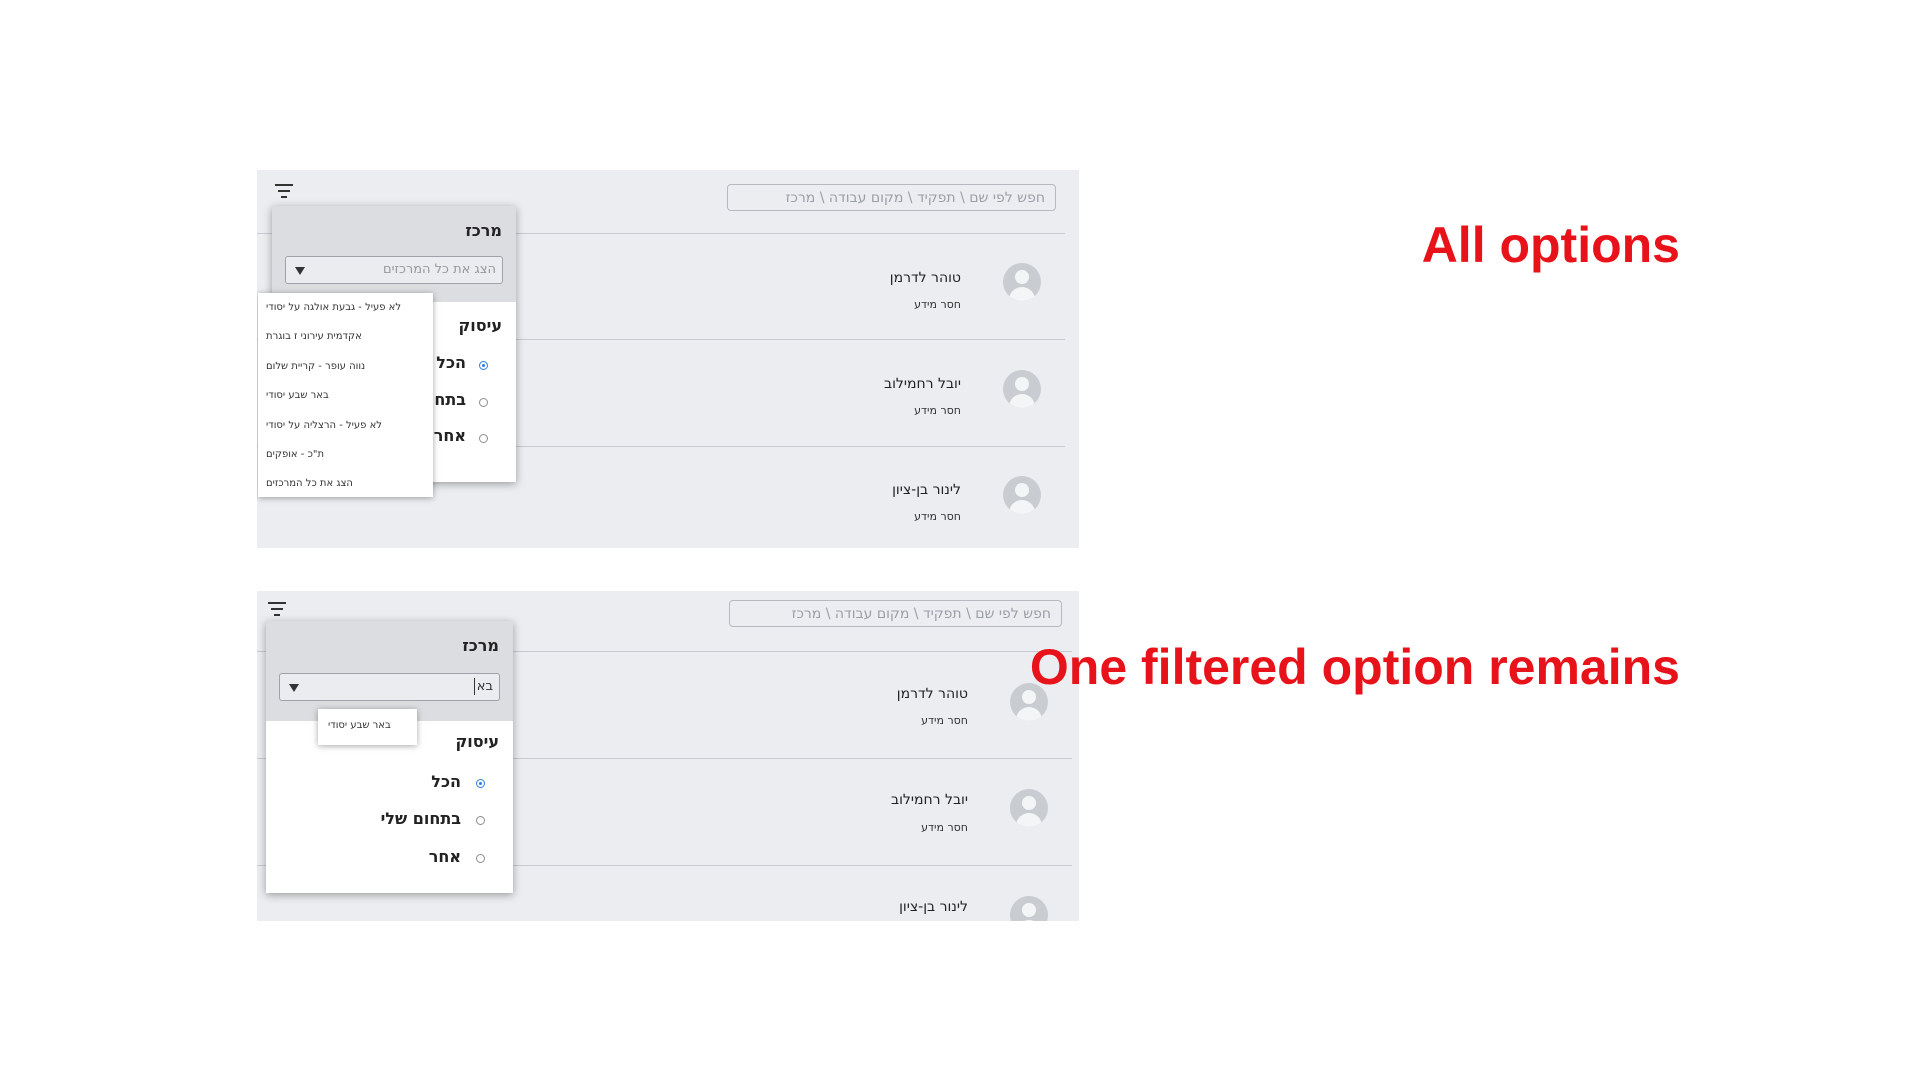 The width and height of the screenshot is (1920, 1080). What do you see at coordinates (1354, 667) in the screenshot?
I see `annotation-filtered: One filtered option remains` at bounding box center [1354, 667].